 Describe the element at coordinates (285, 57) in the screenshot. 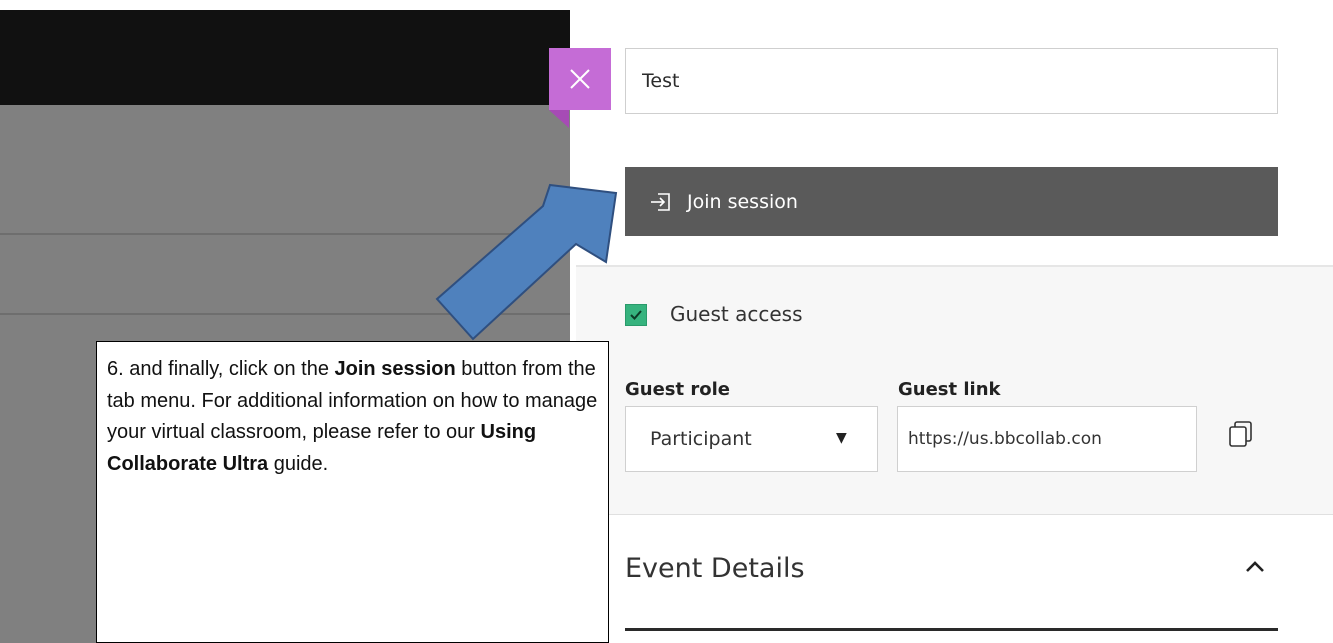

I see `background-header` at that location.